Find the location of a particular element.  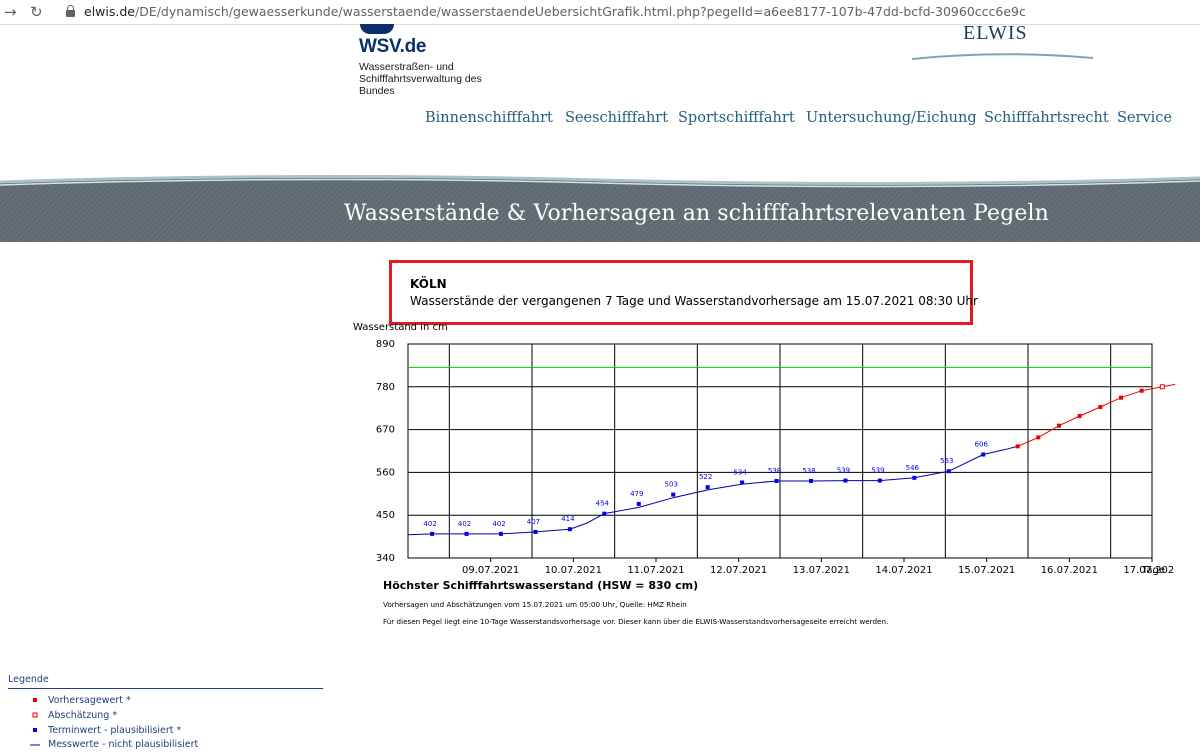

nav-seeschifffahrt: Seeschifffahrt is located at coordinates (616, 118).